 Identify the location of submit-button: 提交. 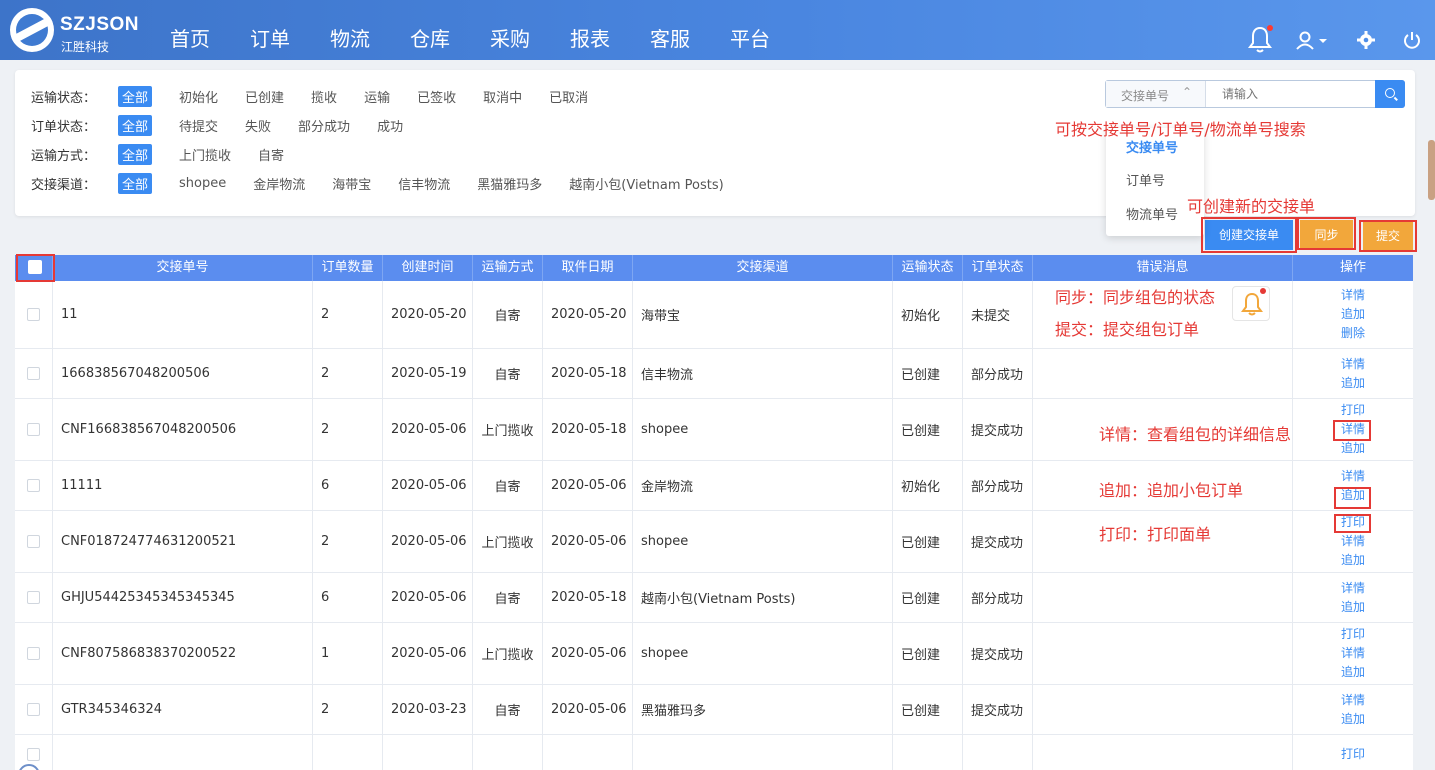
(1388, 236).